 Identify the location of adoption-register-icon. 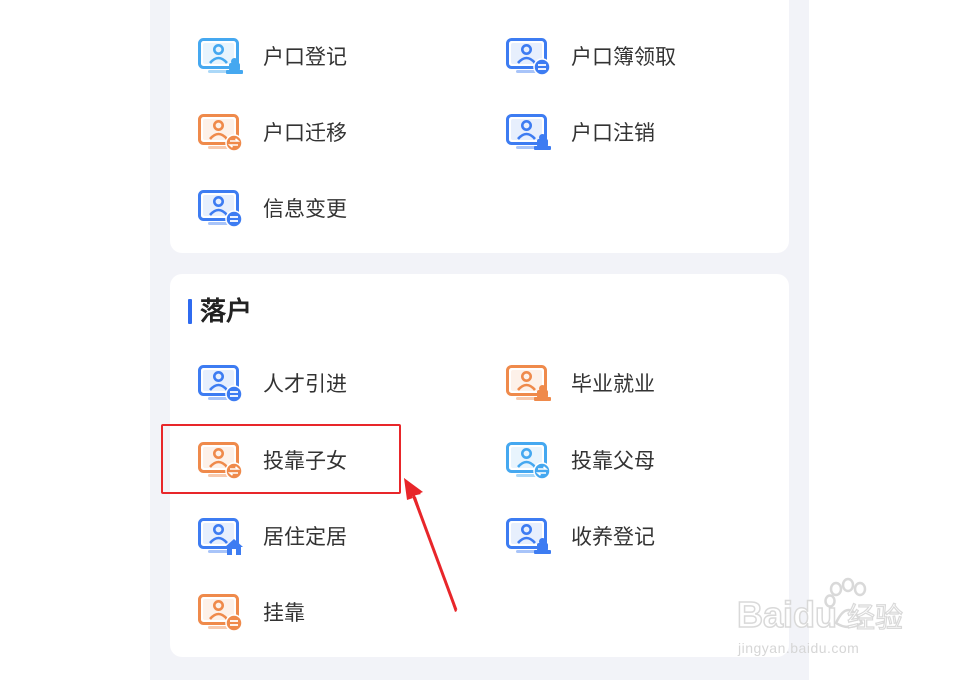
(528, 536).